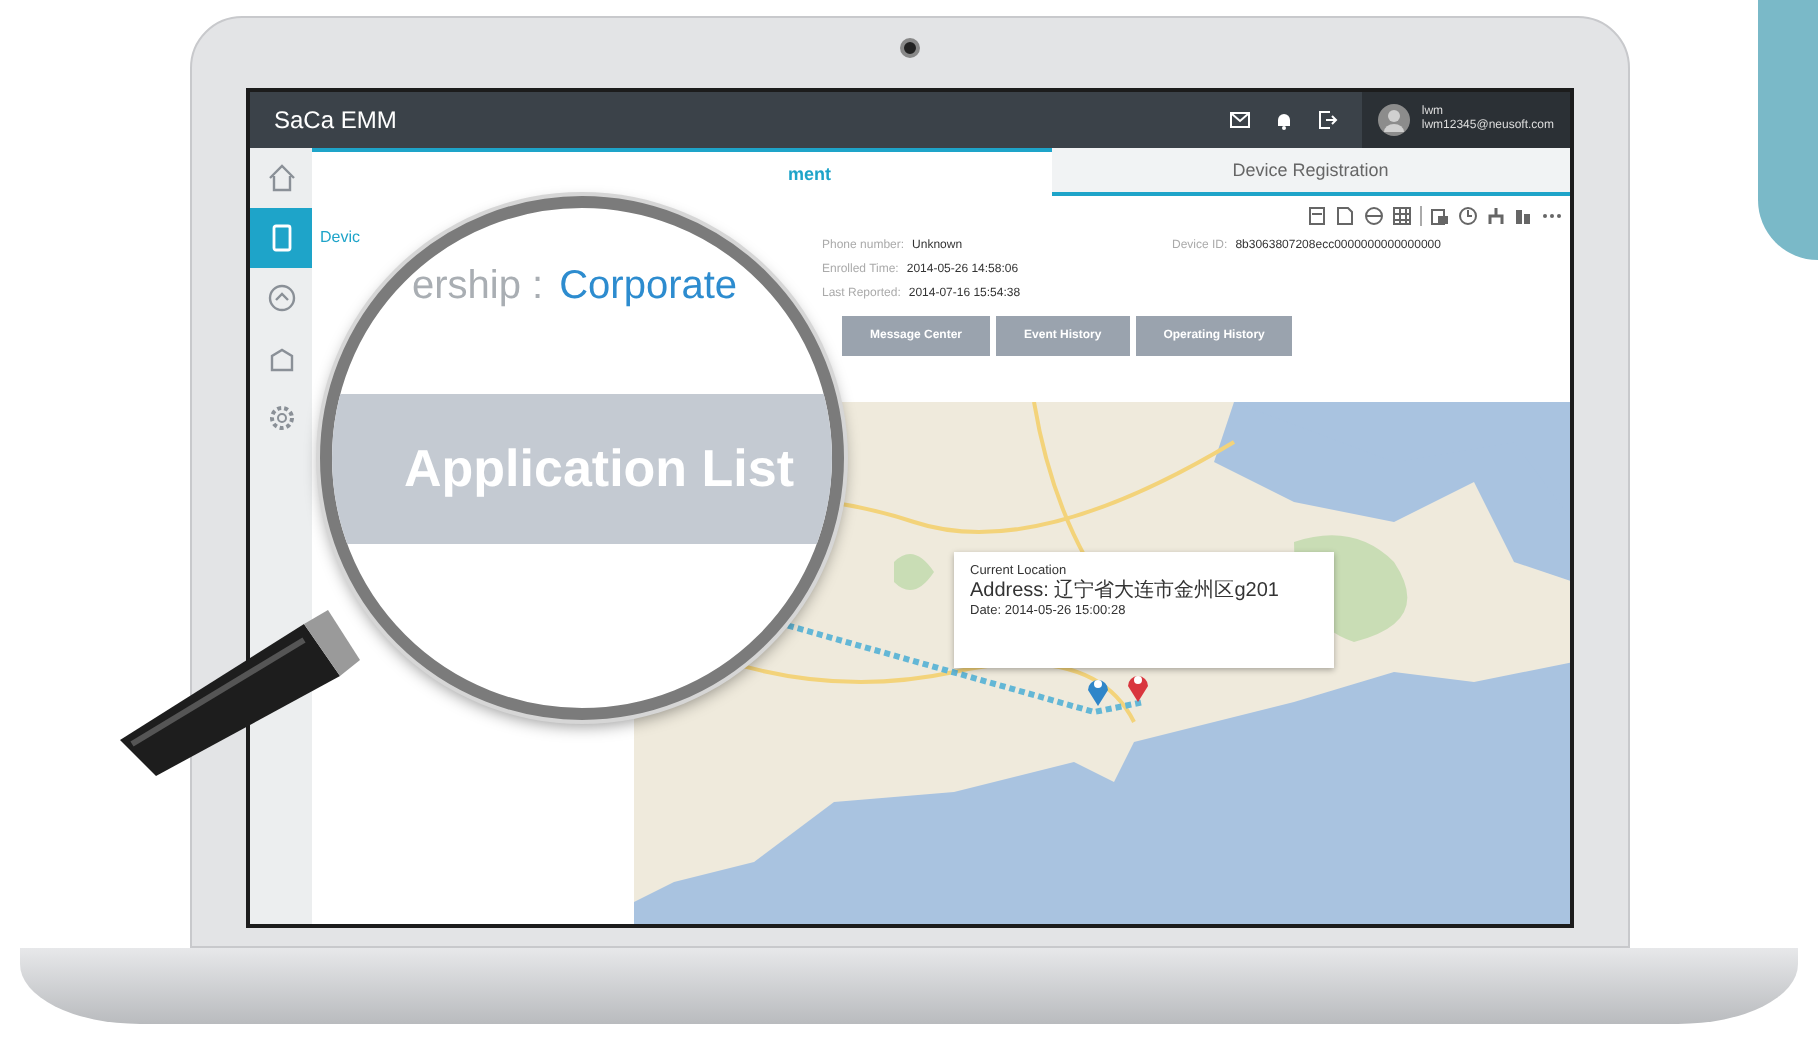  What do you see at coordinates (1346, 216) in the screenshot?
I see `page-icon` at bounding box center [1346, 216].